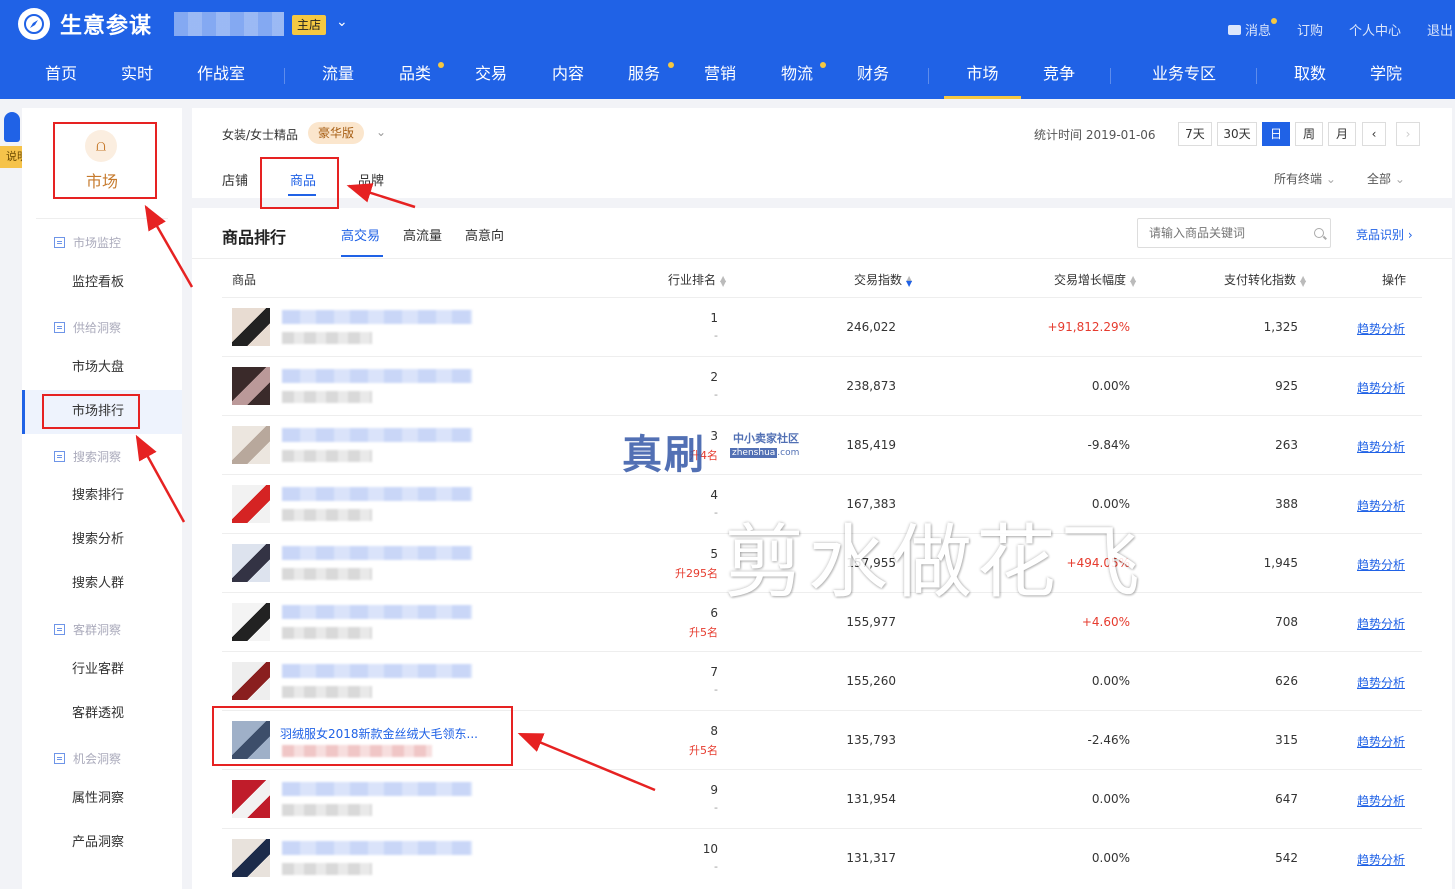  Describe the element at coordinates (102, 843) in the screenshot. I see `sidebar-item-product-insight: 产品洞察` at that location.